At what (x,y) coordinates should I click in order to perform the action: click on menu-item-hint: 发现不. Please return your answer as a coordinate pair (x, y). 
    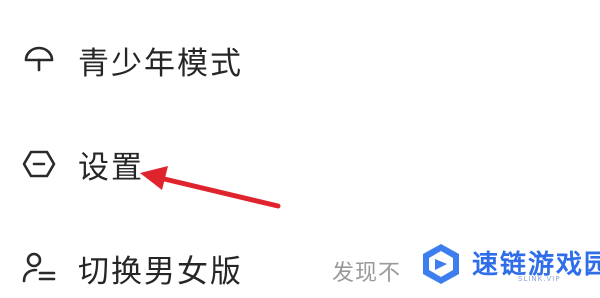
    Looking at the image, I should click on (367, 273).